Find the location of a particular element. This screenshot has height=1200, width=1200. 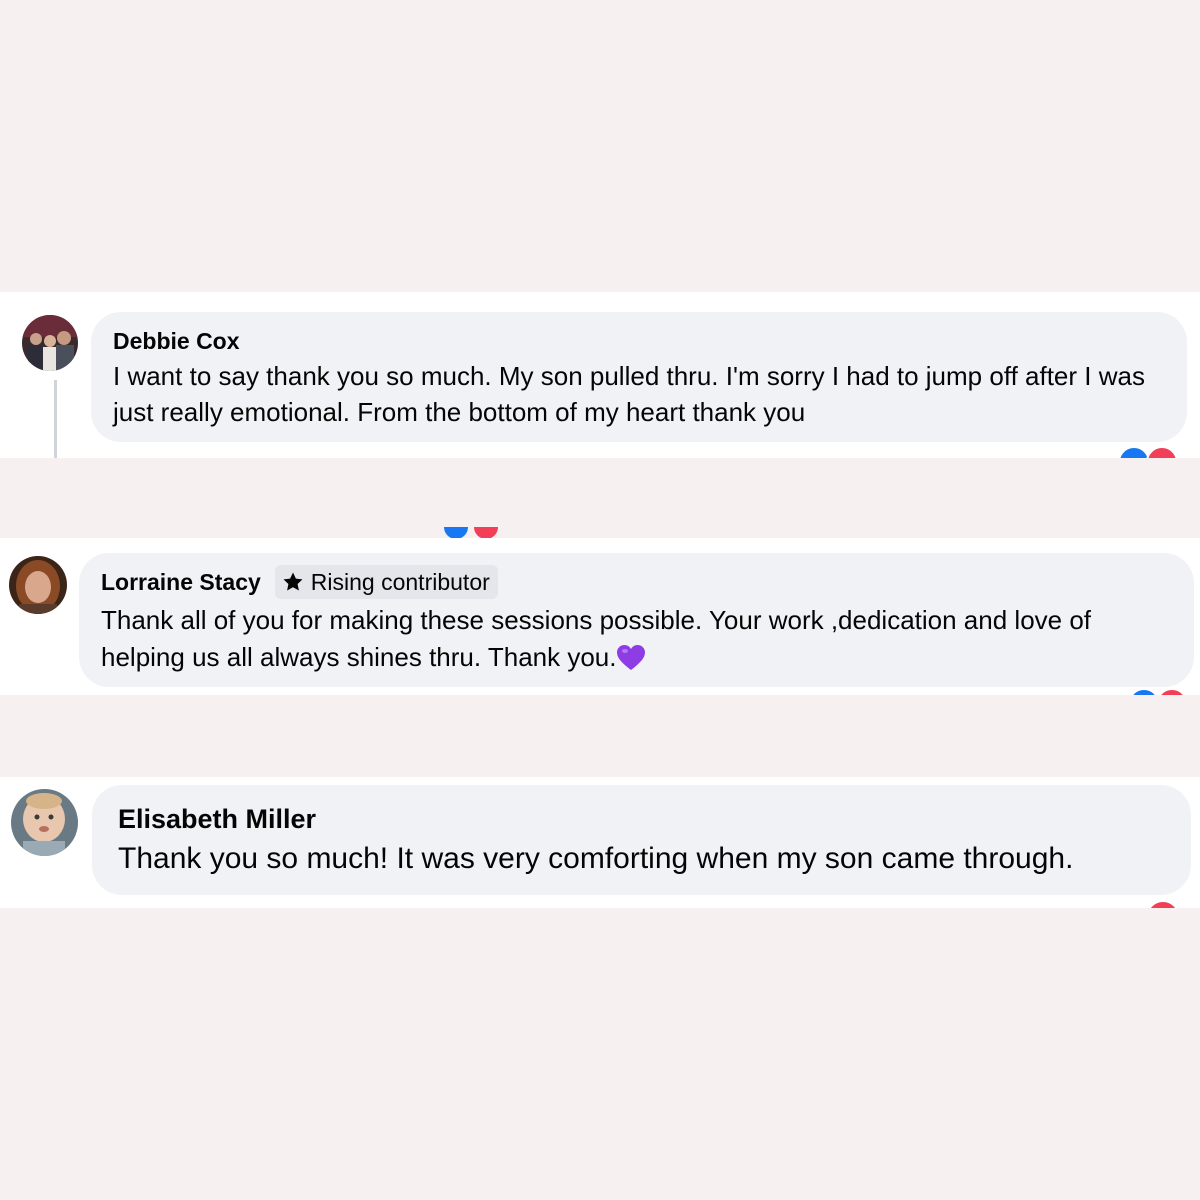

thread-line is located at coordinates (55, 419).